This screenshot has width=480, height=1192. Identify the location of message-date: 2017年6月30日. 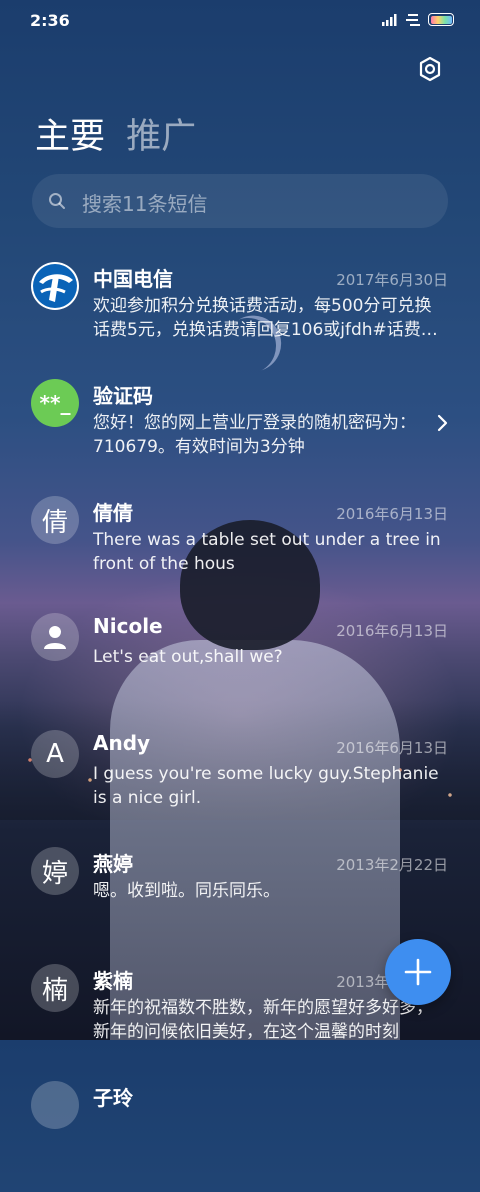
(392, 280).